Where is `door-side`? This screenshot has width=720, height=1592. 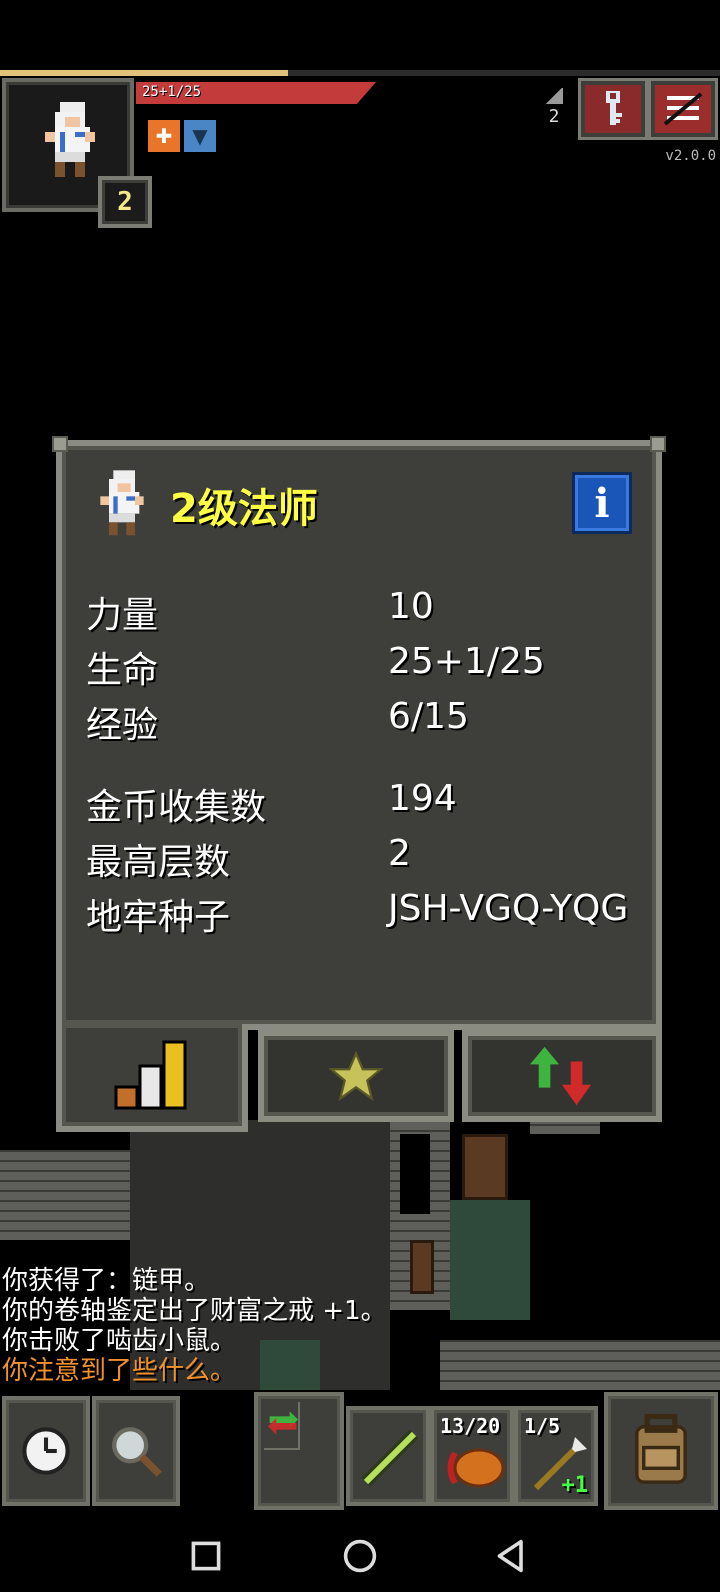 door-side is located at coordinates (422, 1267).